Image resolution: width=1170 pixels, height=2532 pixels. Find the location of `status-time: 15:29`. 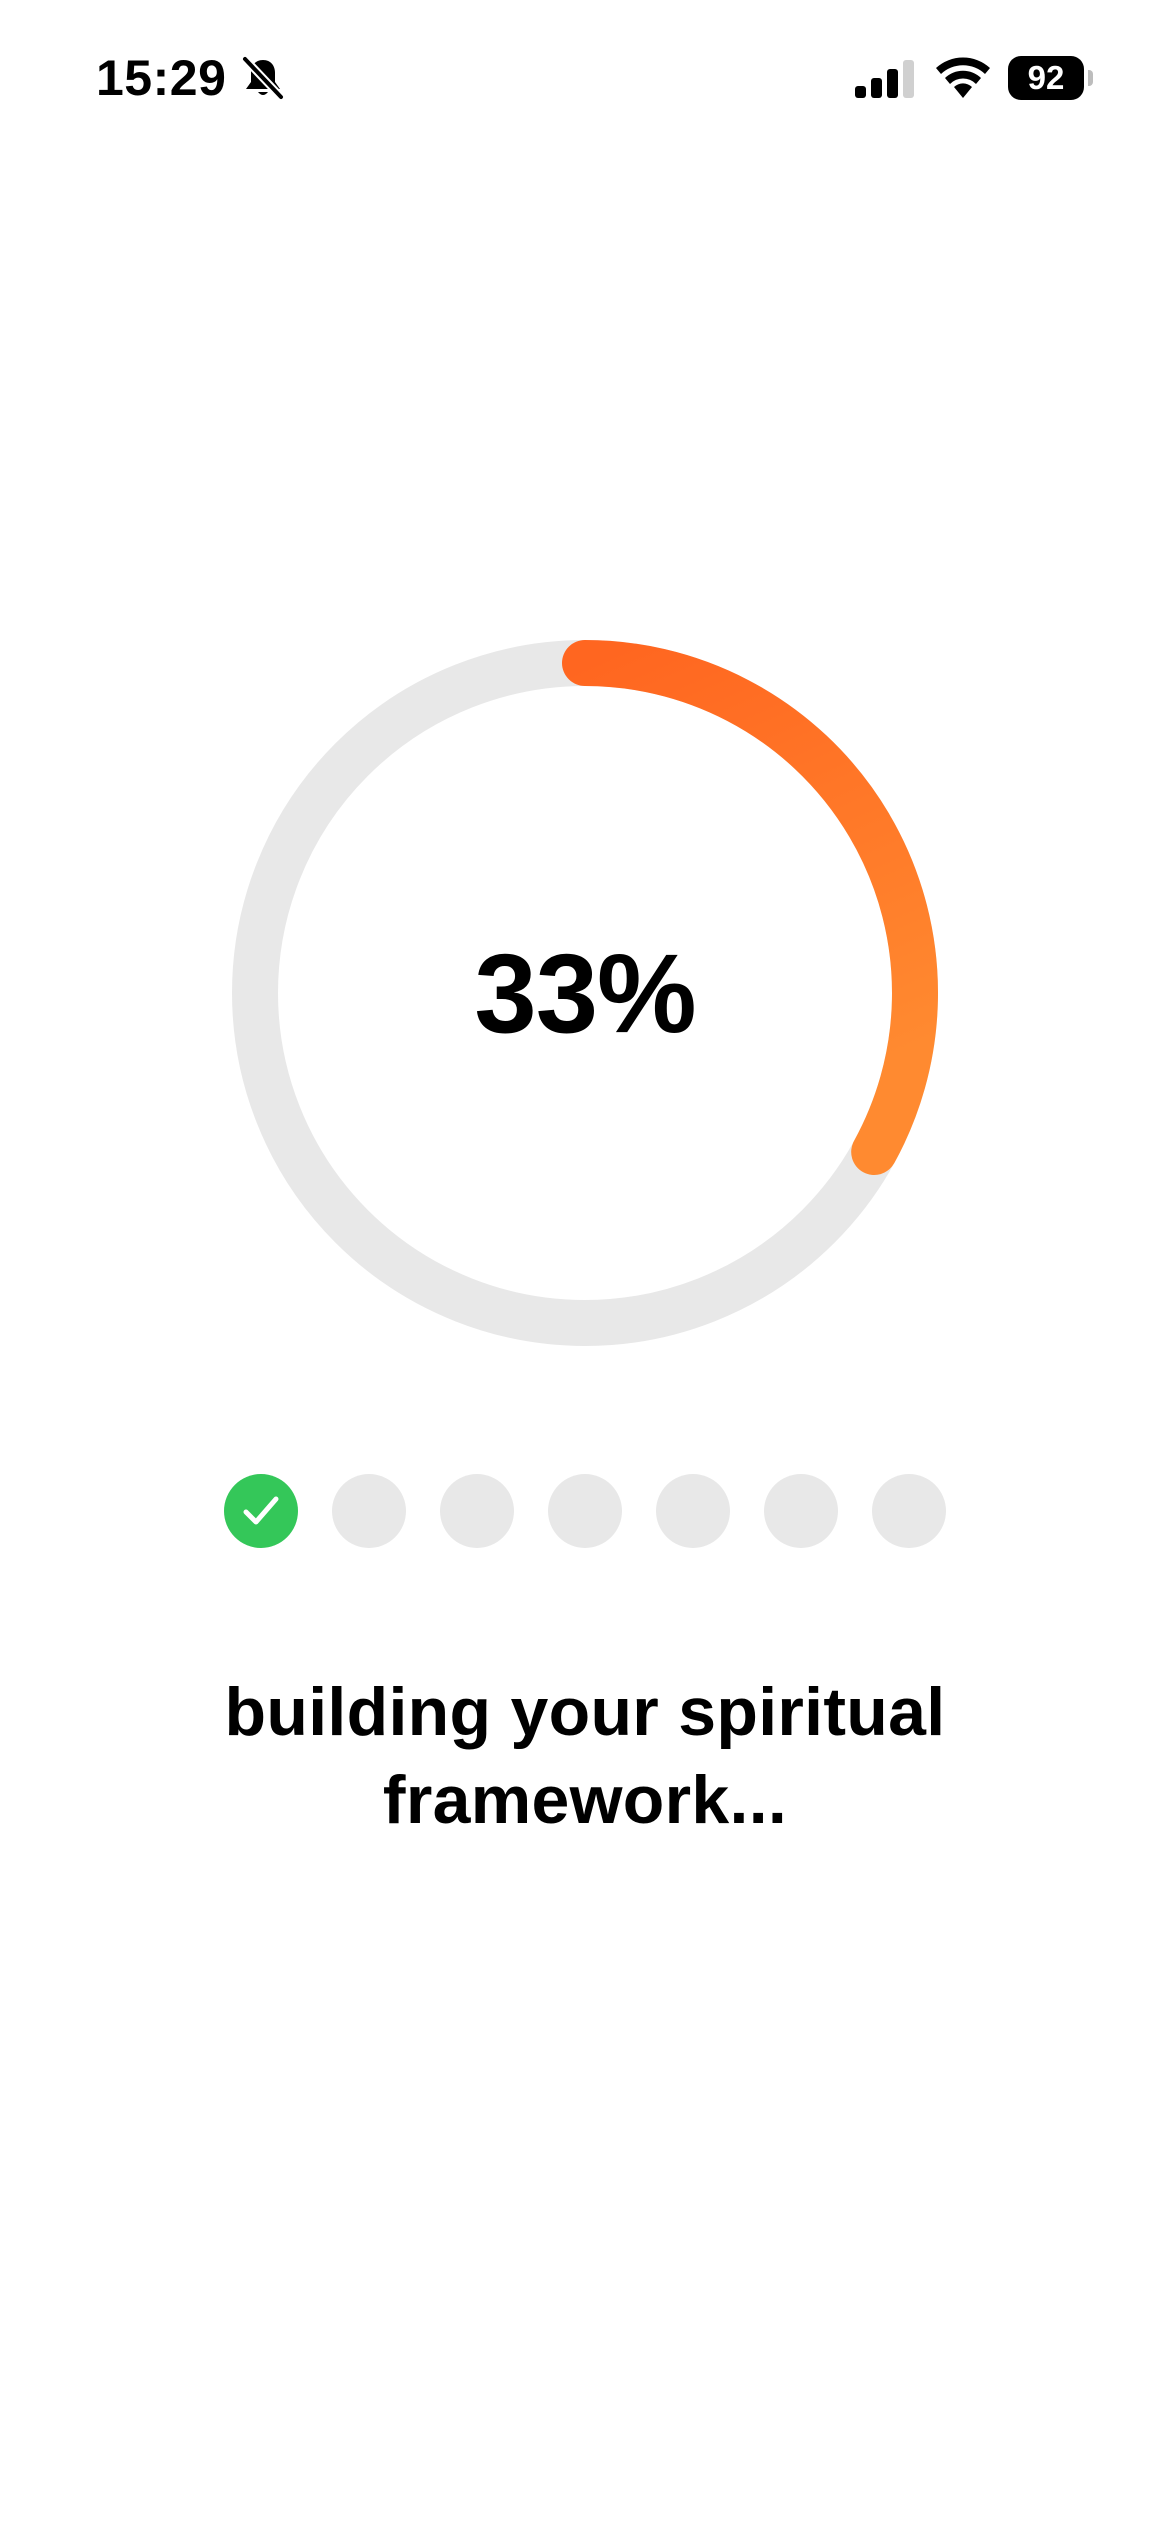

status-time: 15:29 is located at coordinates (161, 78).